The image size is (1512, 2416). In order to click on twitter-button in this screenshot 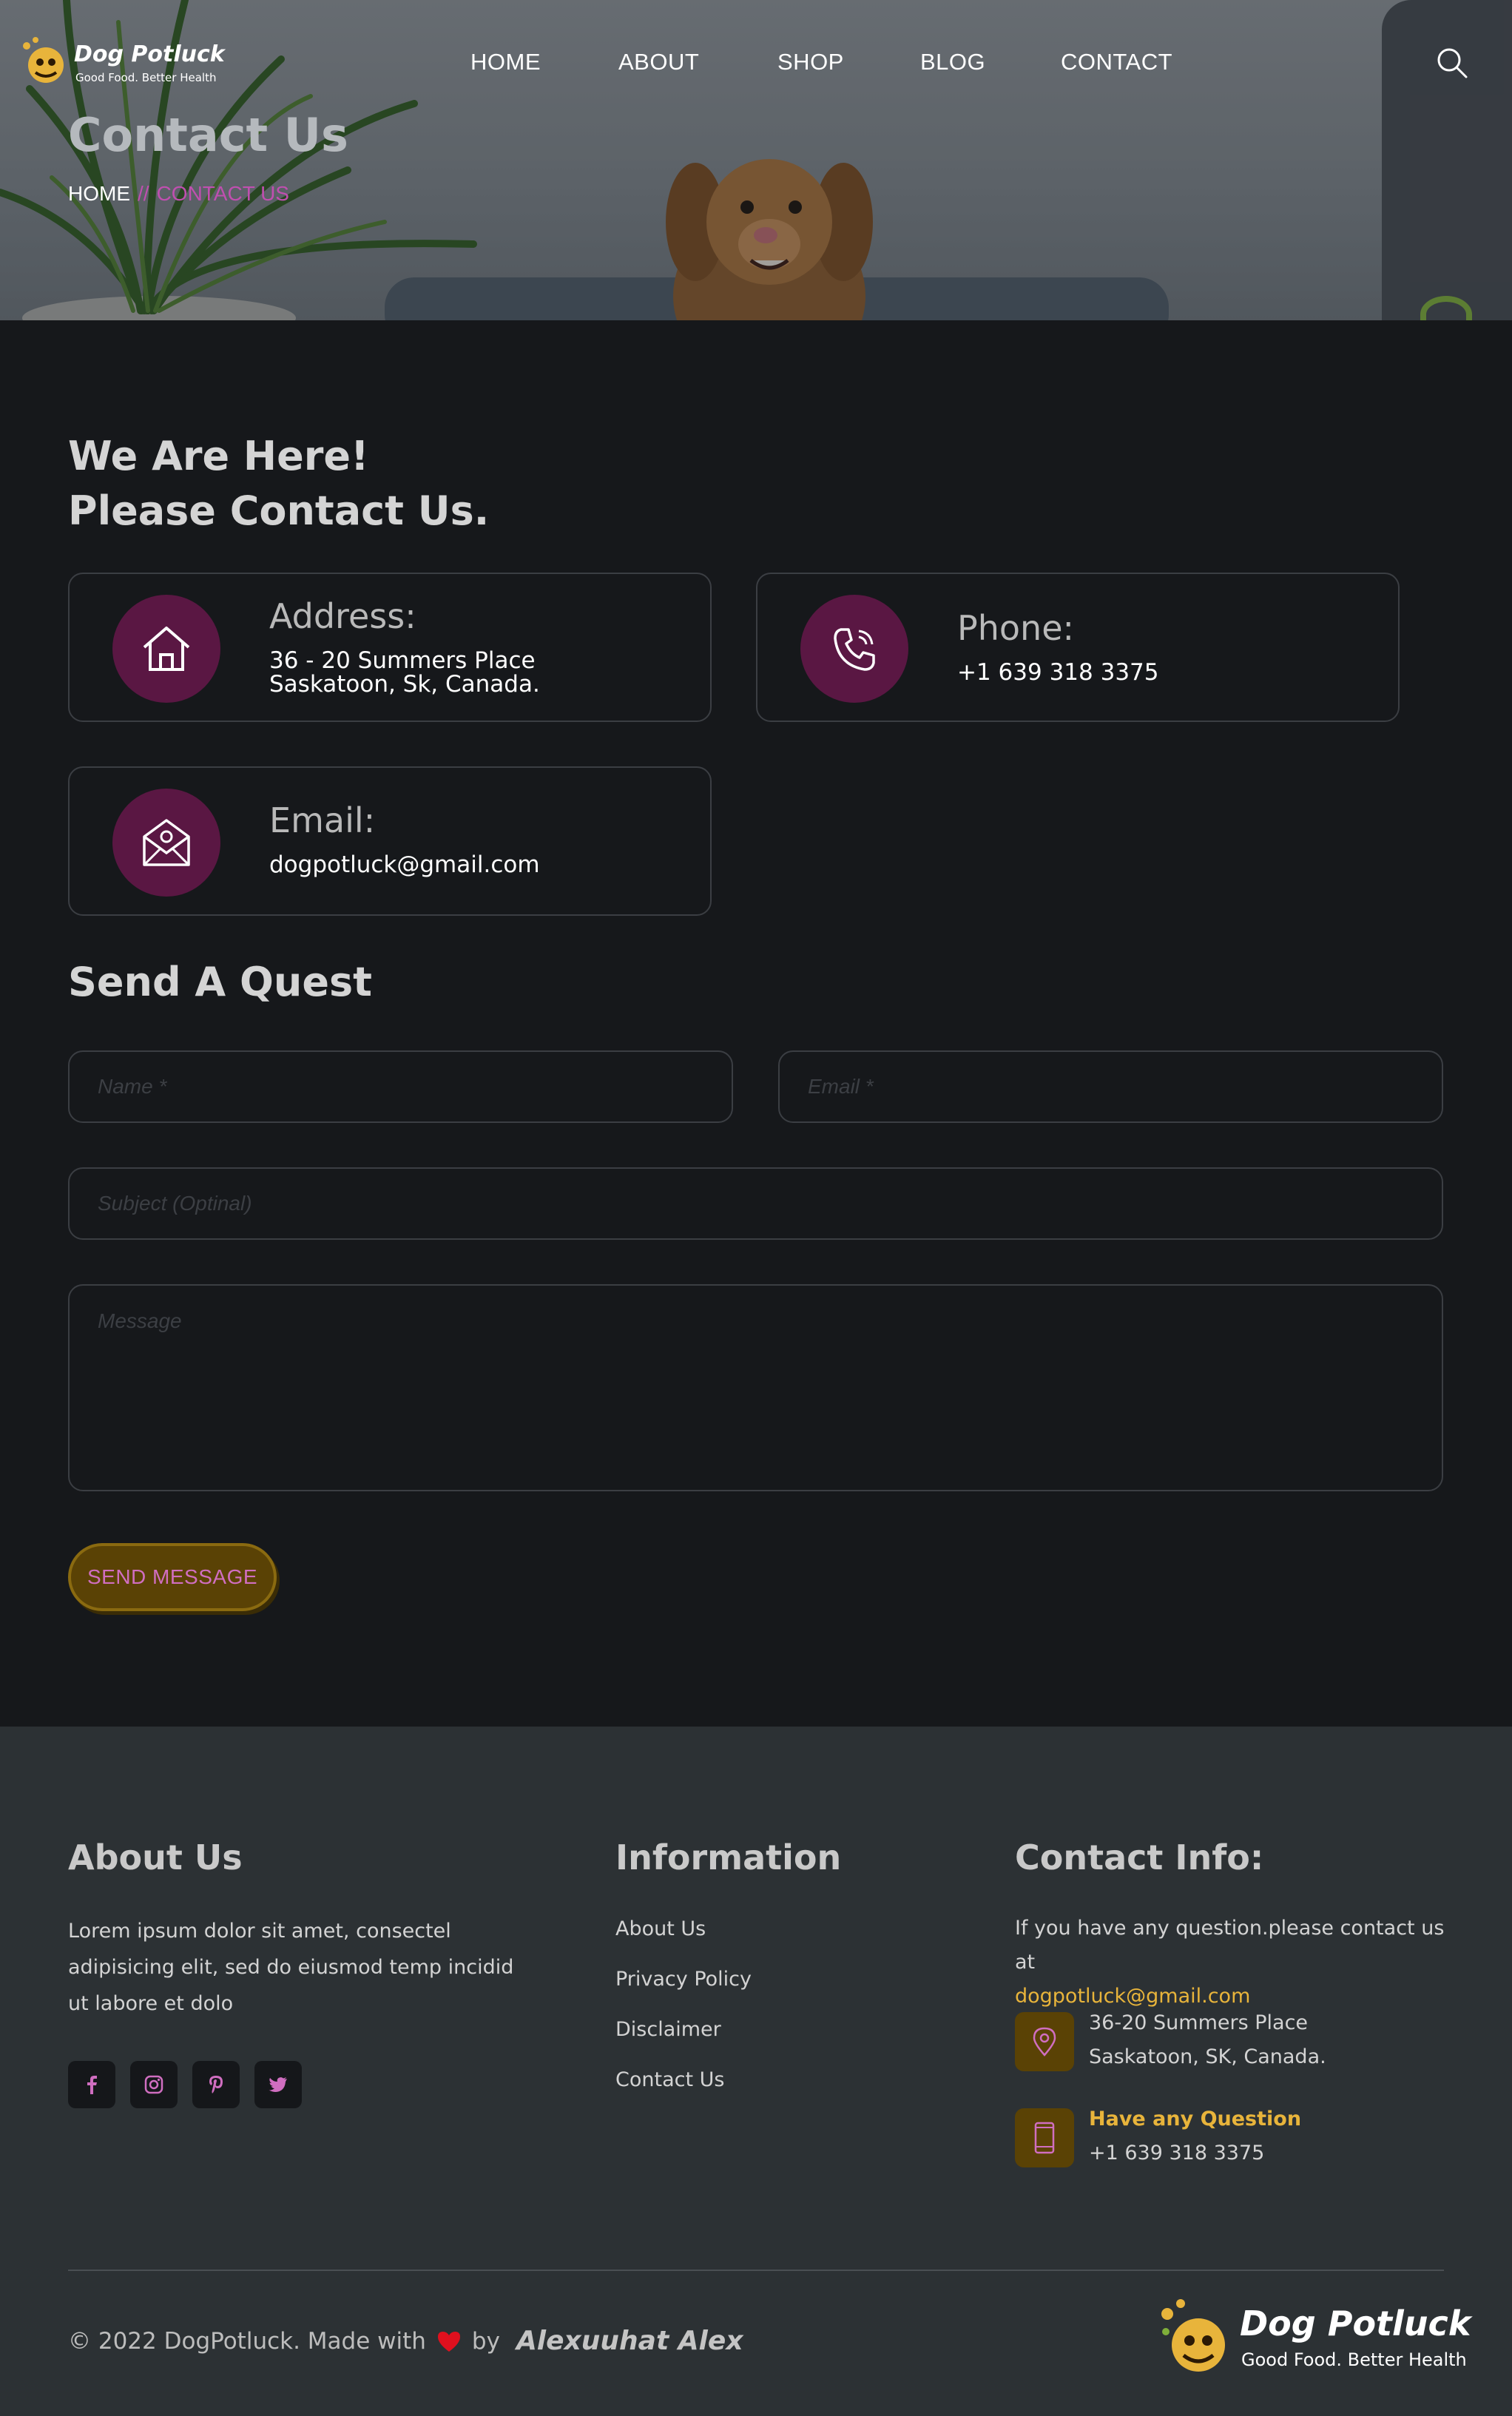, I will do `click(278, 2084)`.